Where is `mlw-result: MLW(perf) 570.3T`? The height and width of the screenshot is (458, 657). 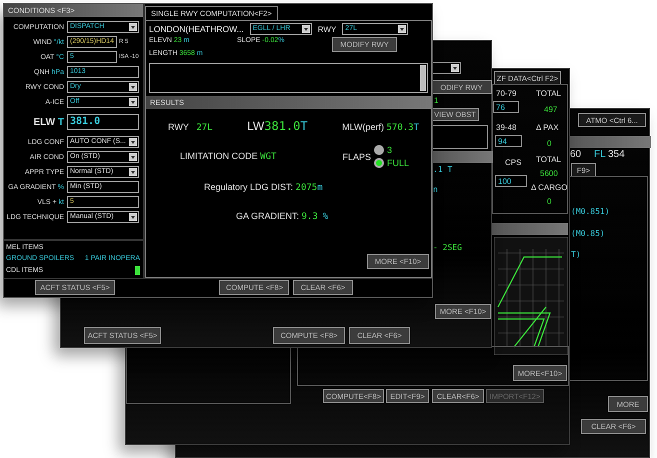 mlw-result: MLW(perf) 570.3T is located at coordinates (380, 127).